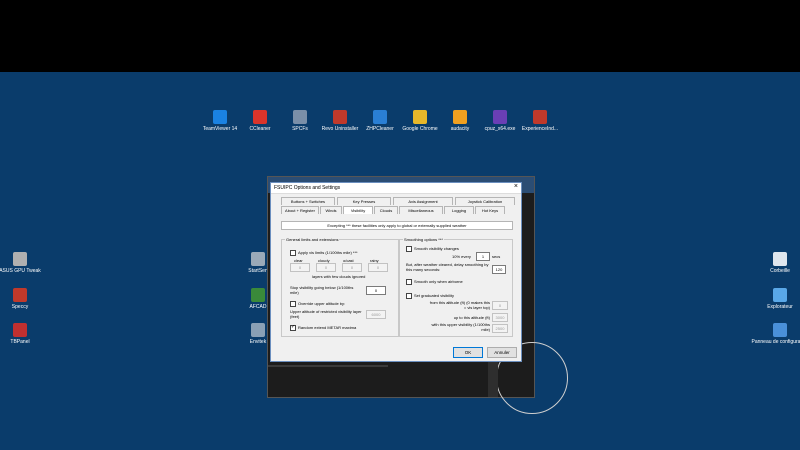  Describe the element at coordinates (468, 352) in the screenshot. I see `ok-button: OK` at that location.